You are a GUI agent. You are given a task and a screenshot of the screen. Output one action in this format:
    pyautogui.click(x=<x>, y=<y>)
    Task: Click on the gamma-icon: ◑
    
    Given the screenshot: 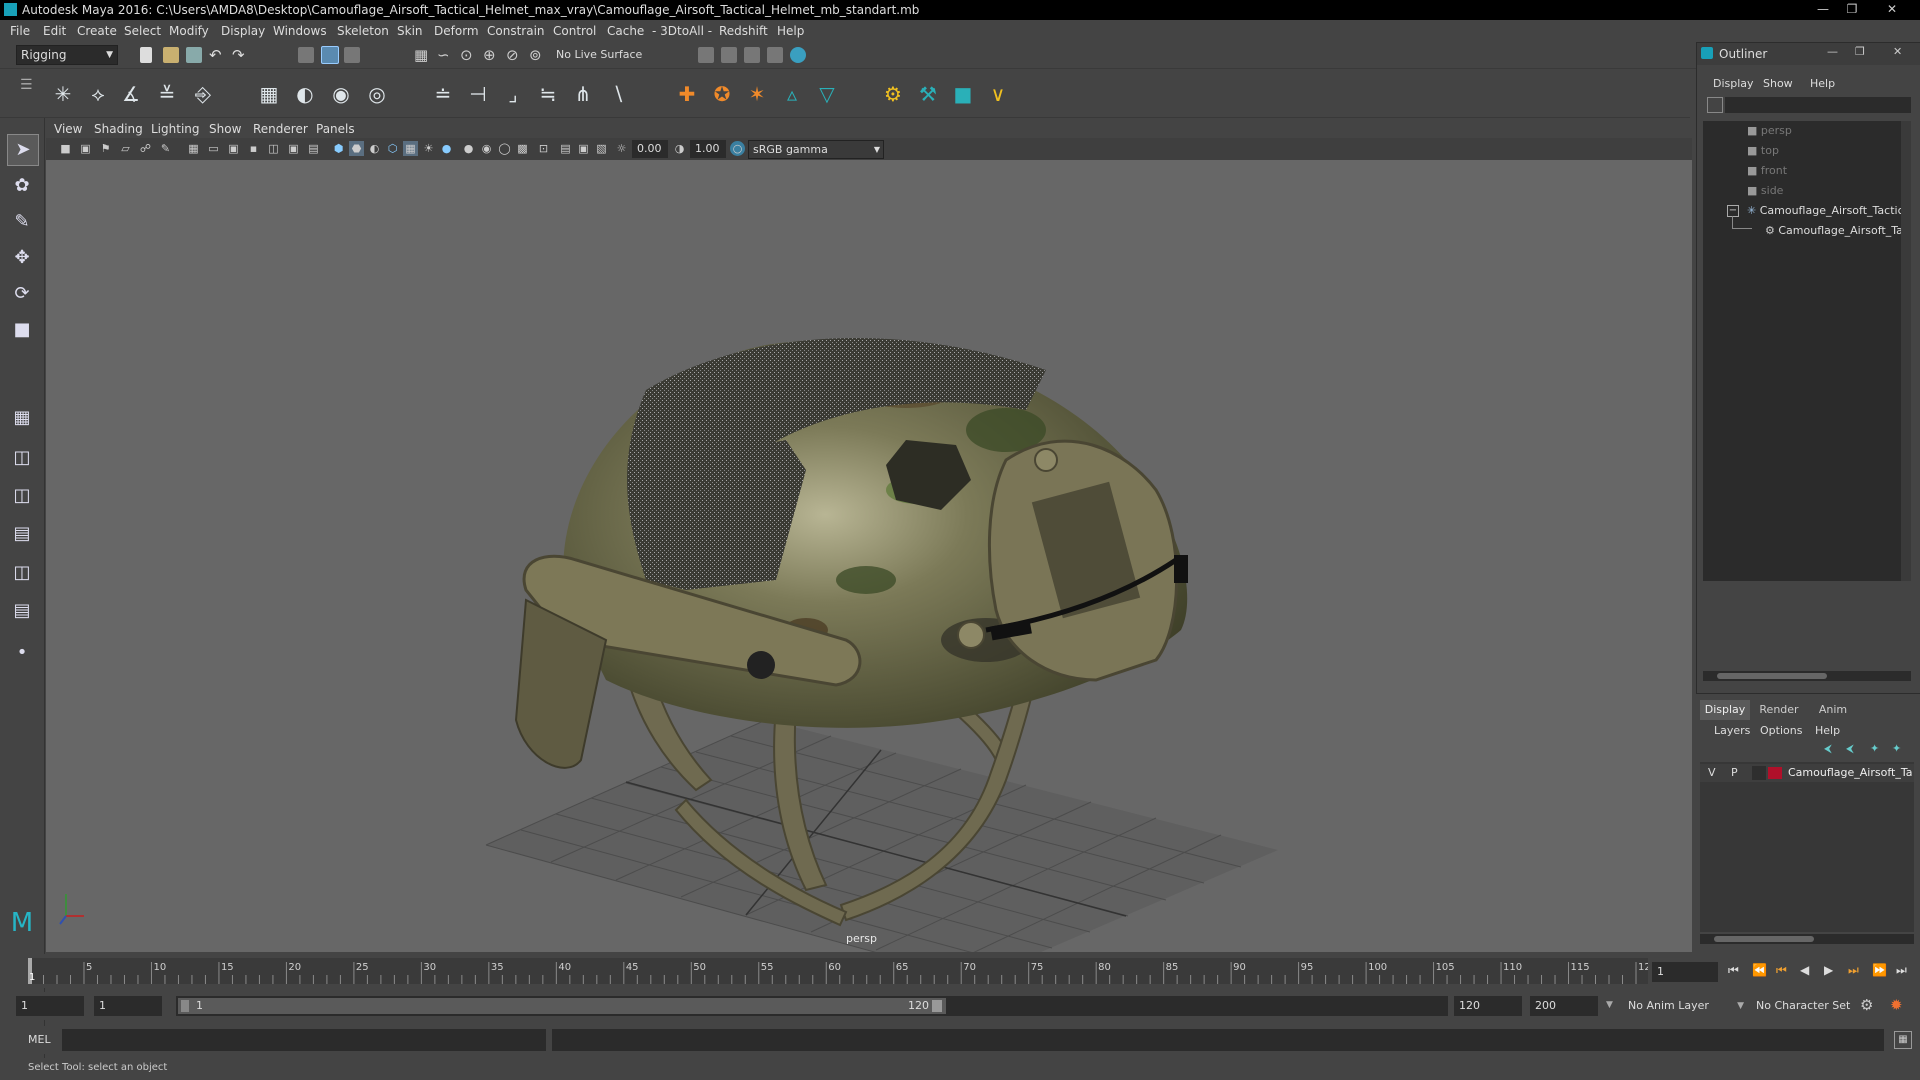 What is the action you would take?
    pyautogui.click(x=679, y=148)
    